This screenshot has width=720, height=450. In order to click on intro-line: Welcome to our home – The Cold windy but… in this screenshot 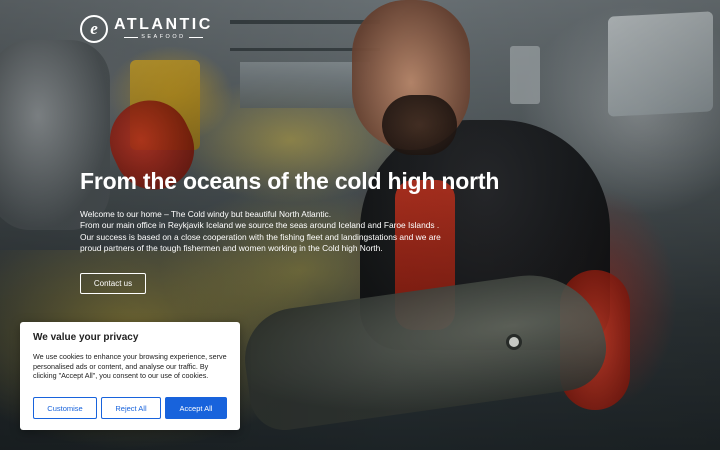, I will do `click(206, 214)`.